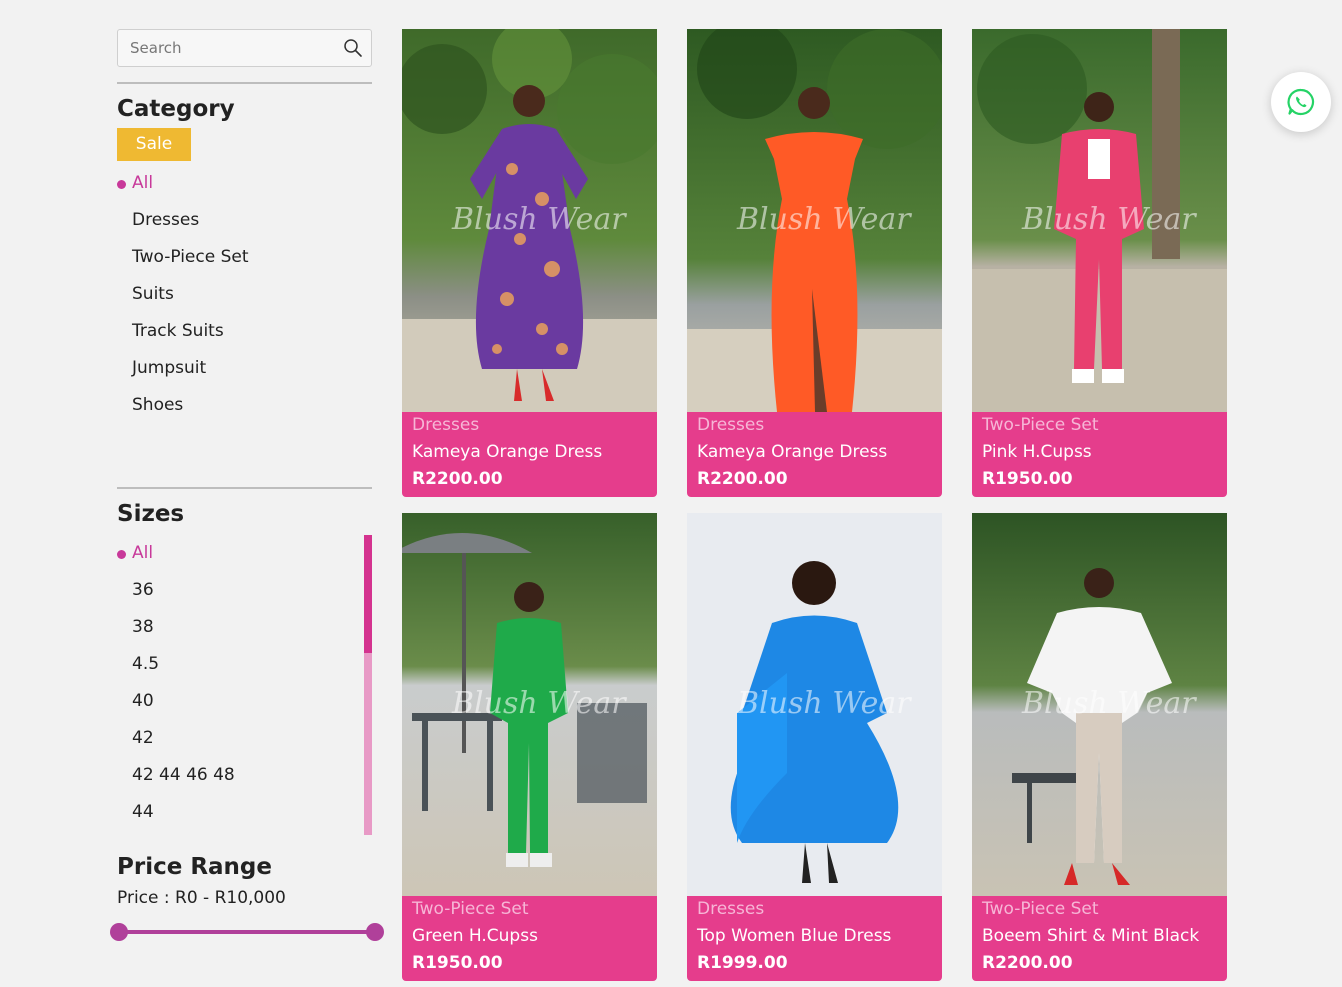 The height and width of the screenshot is (987, 1342). Describe the element at coordinates (244, 664) in the screenshot. I see `size-item-4-5: 4.5` at that location.